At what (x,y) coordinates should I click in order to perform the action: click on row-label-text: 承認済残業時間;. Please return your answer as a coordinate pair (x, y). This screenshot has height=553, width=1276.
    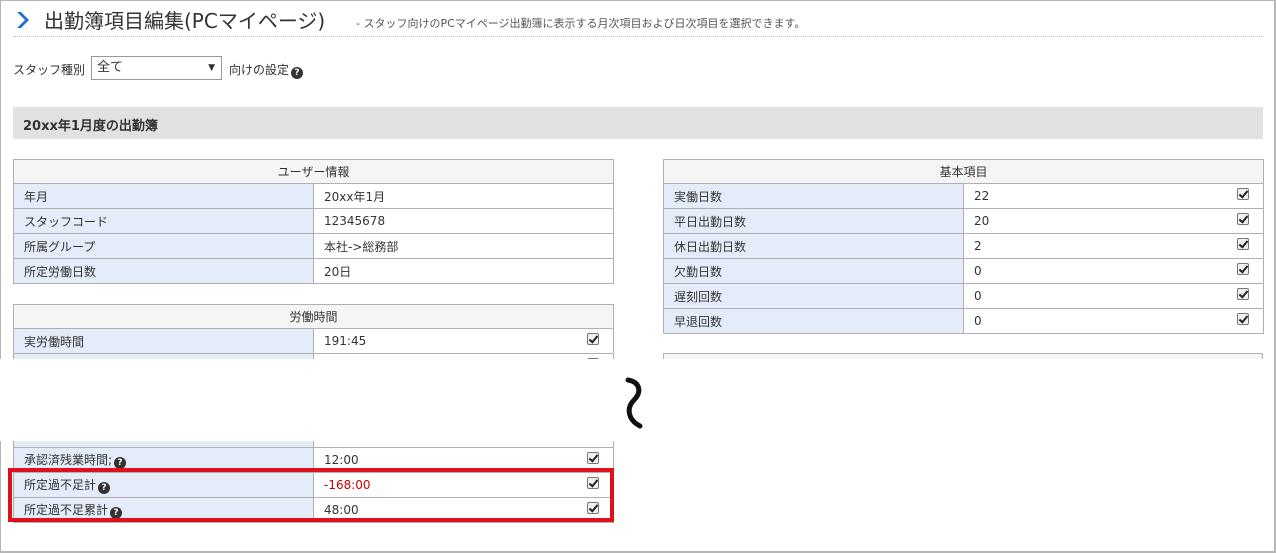
    Looking at the image, I should click on (68, 459).